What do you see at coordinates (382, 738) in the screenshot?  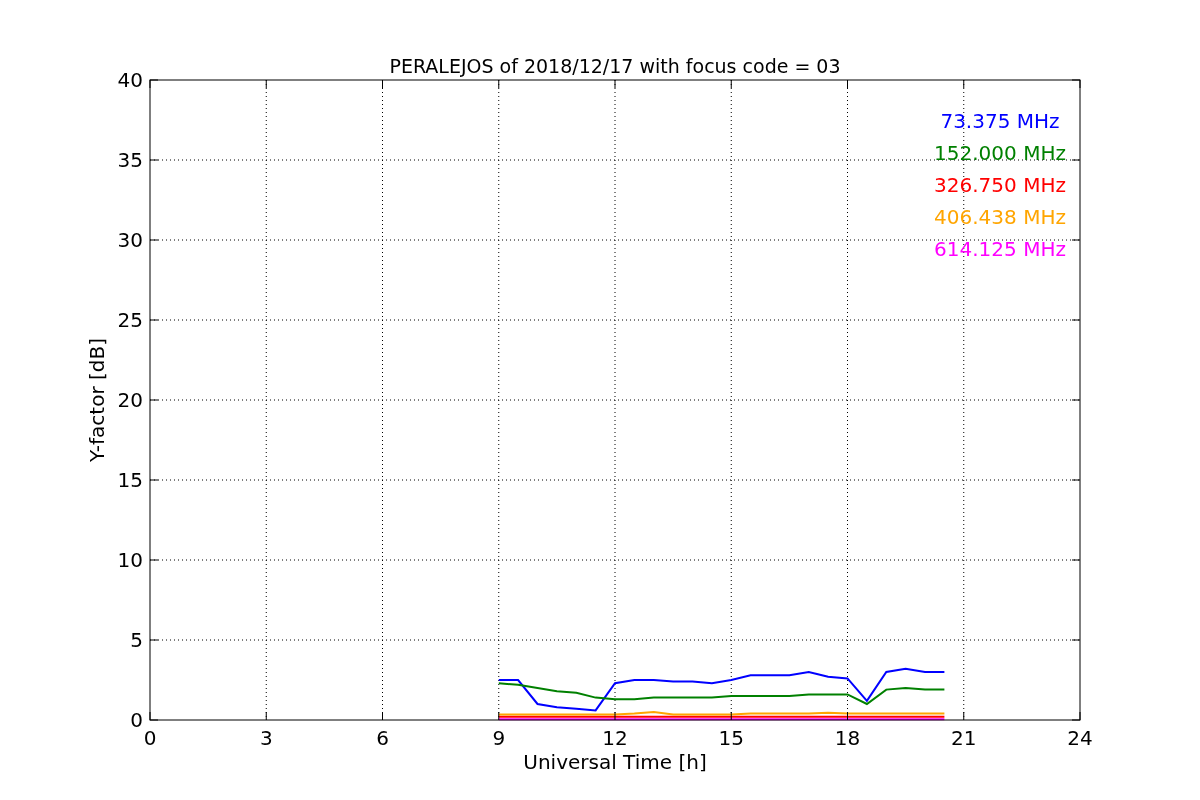 I see `x-tick-label: 6` at bounding box center [382, 738].